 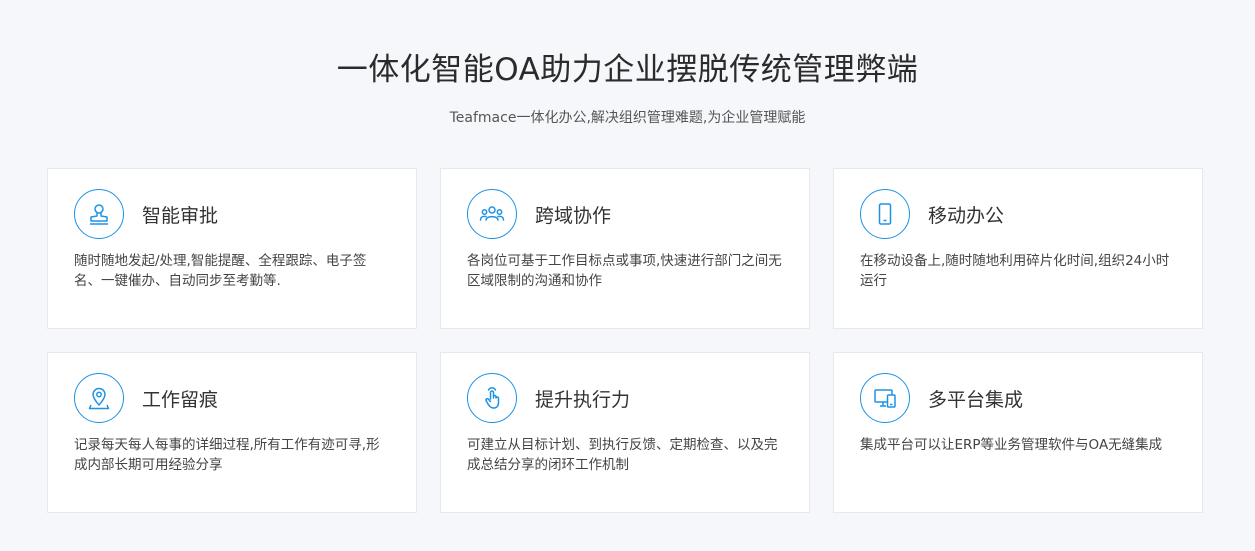 What do you see at coordinates (885, 214) in the screenshot?
I see `phone-icon` at bounding box center [885, 214].